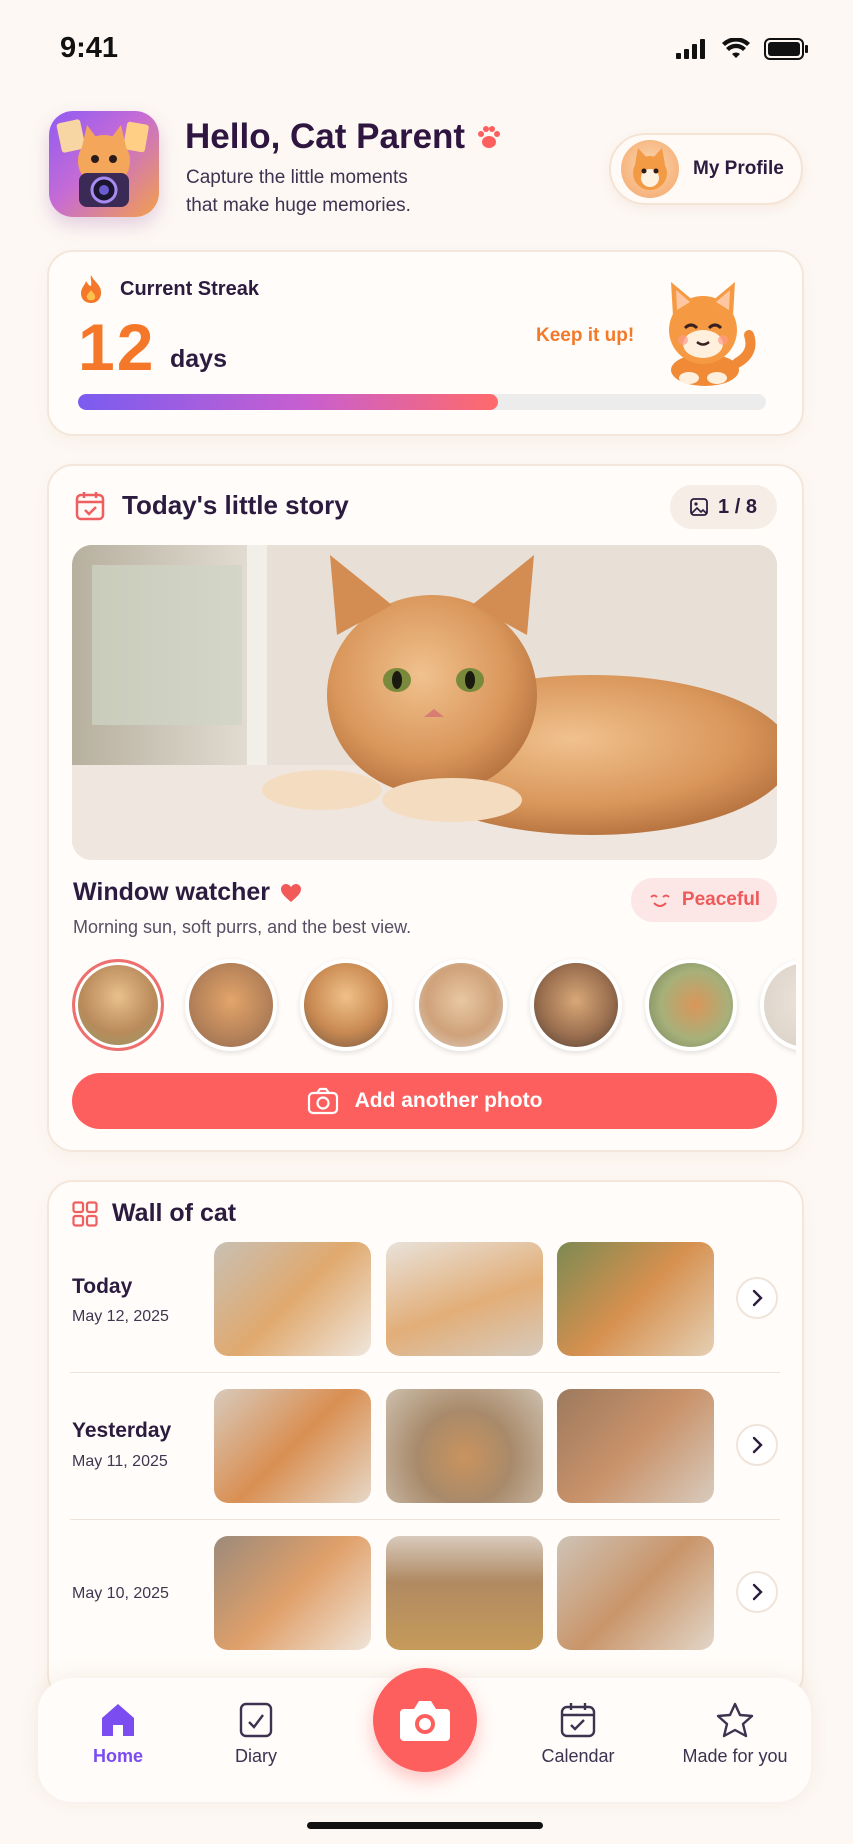  I want to click on app-logo, so click(104, 164).